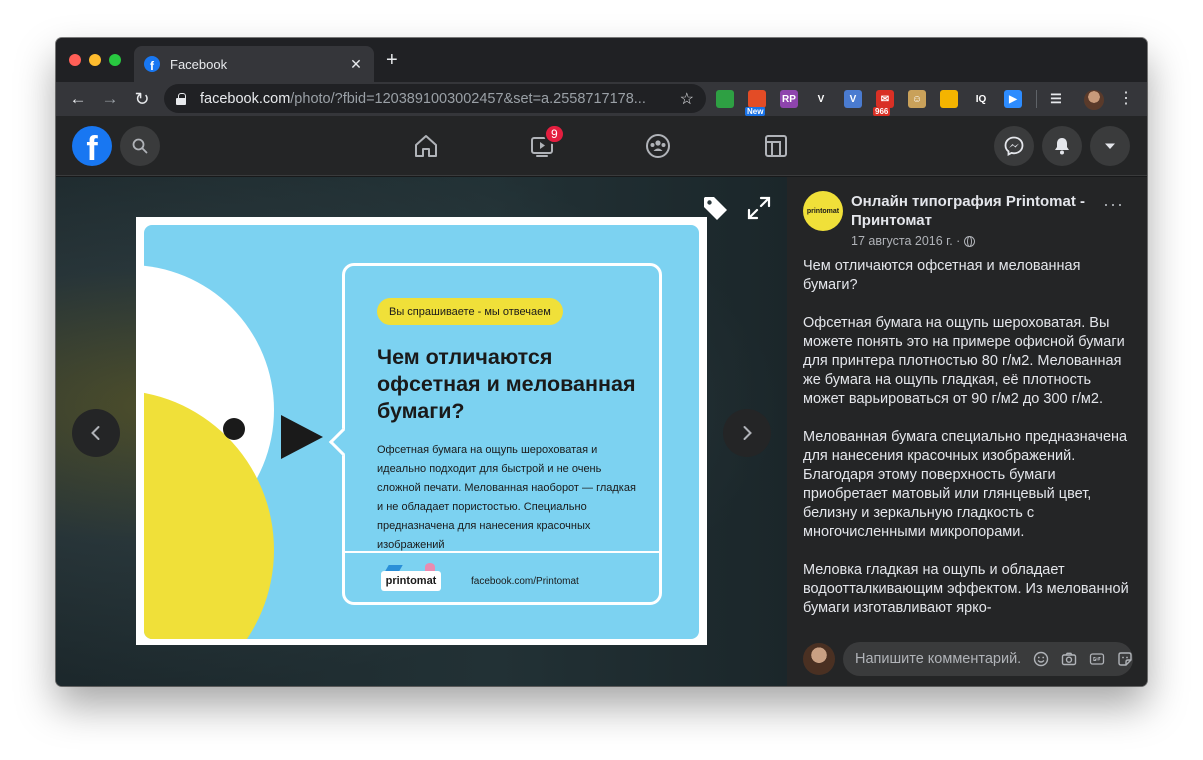 The height and width of the screenshot is (760, 1203). What do you see at coordinates (356, 64) in the screenshot?
I see `tab-close-icon: ✕` at bounding box center [356, 64].